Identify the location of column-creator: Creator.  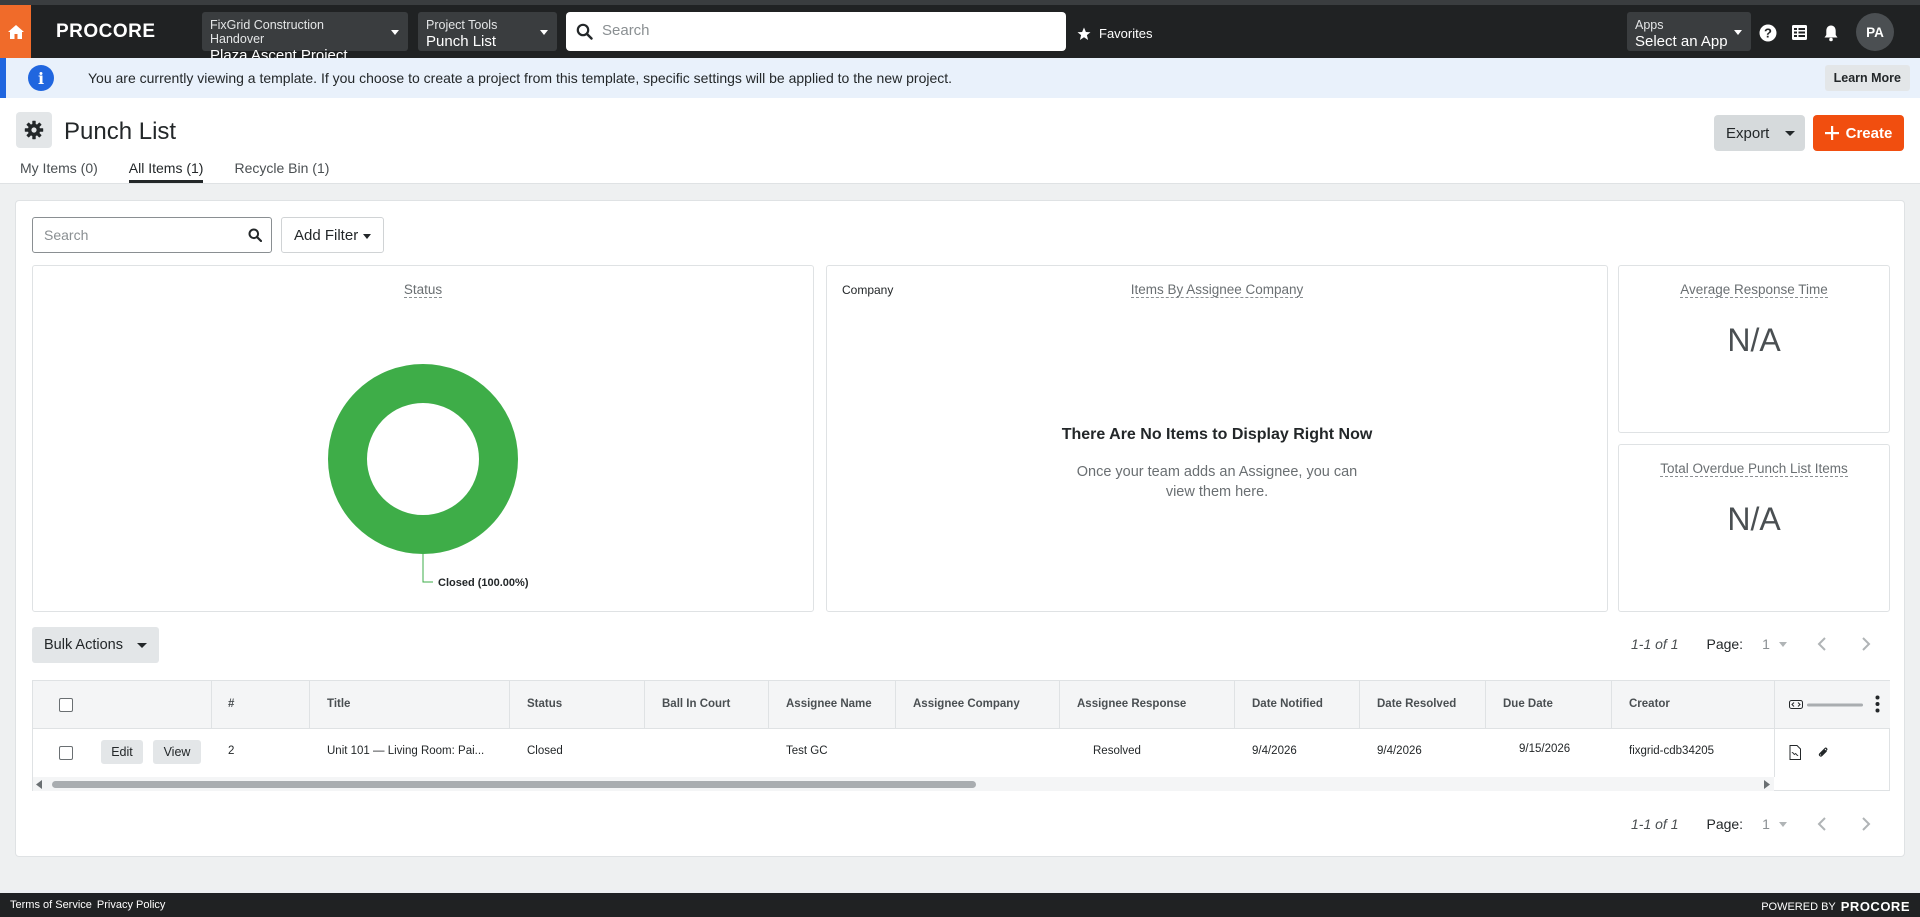
(1640, 704).